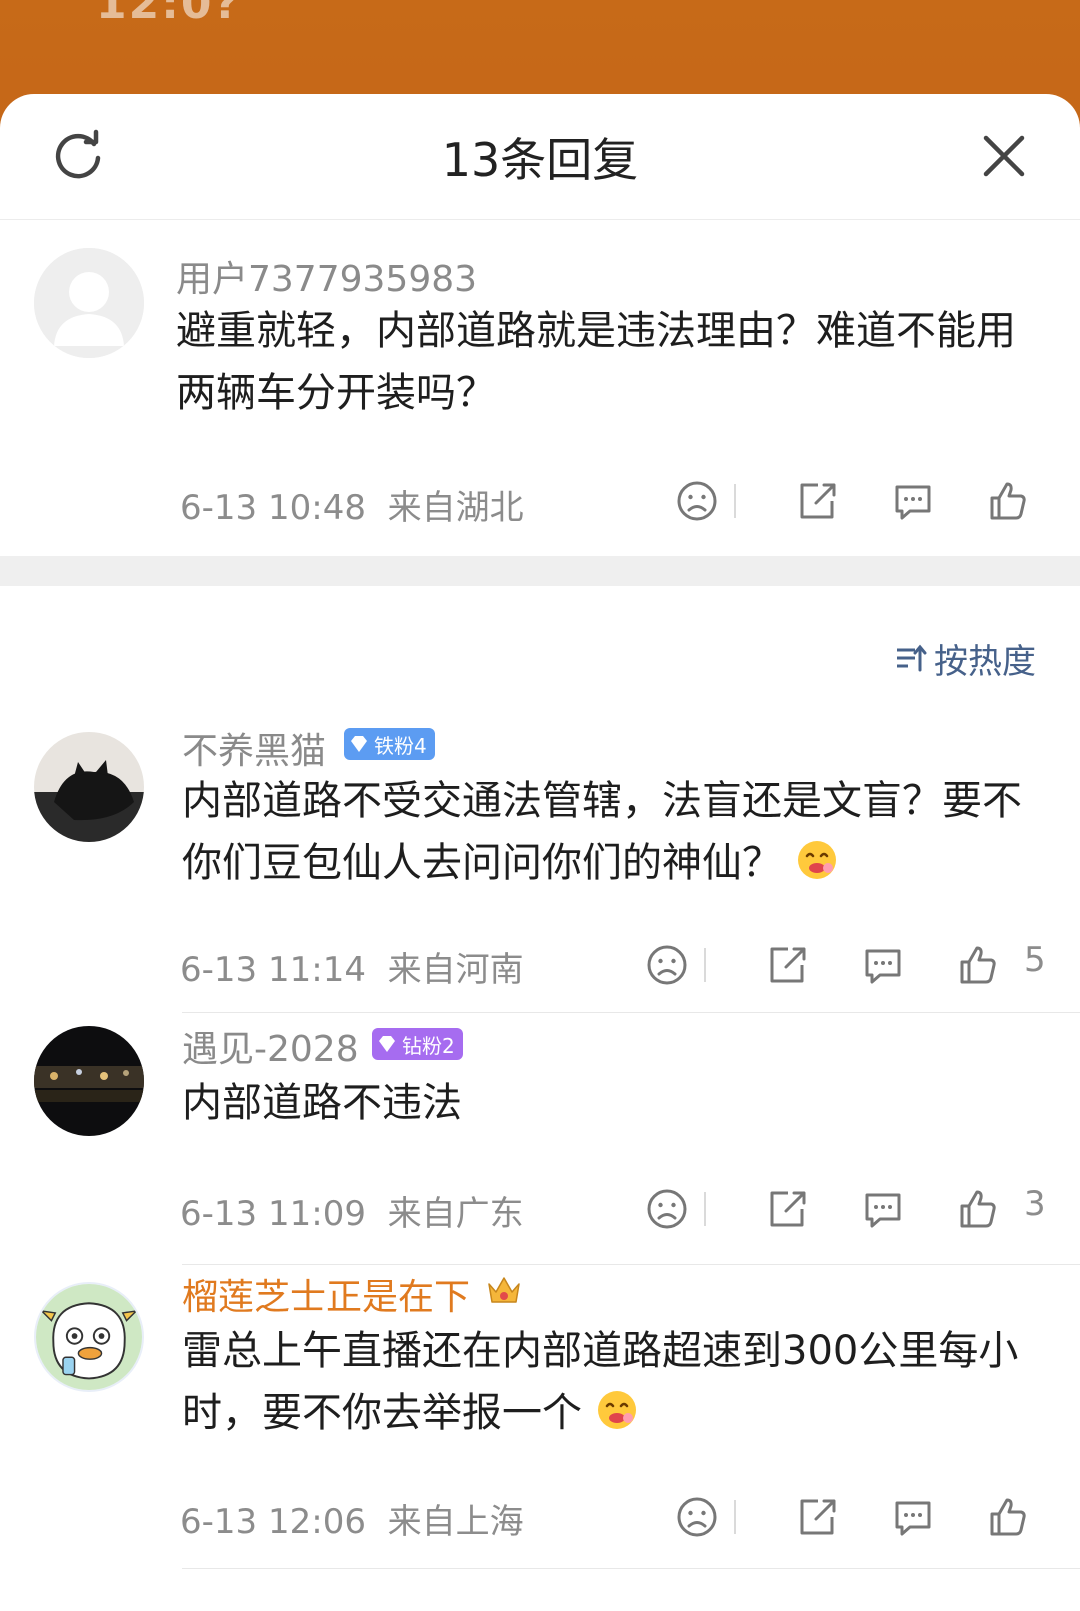  Describe the element at coordinates (850, 502) in the screenshot. I see `comment-actions` at that location.